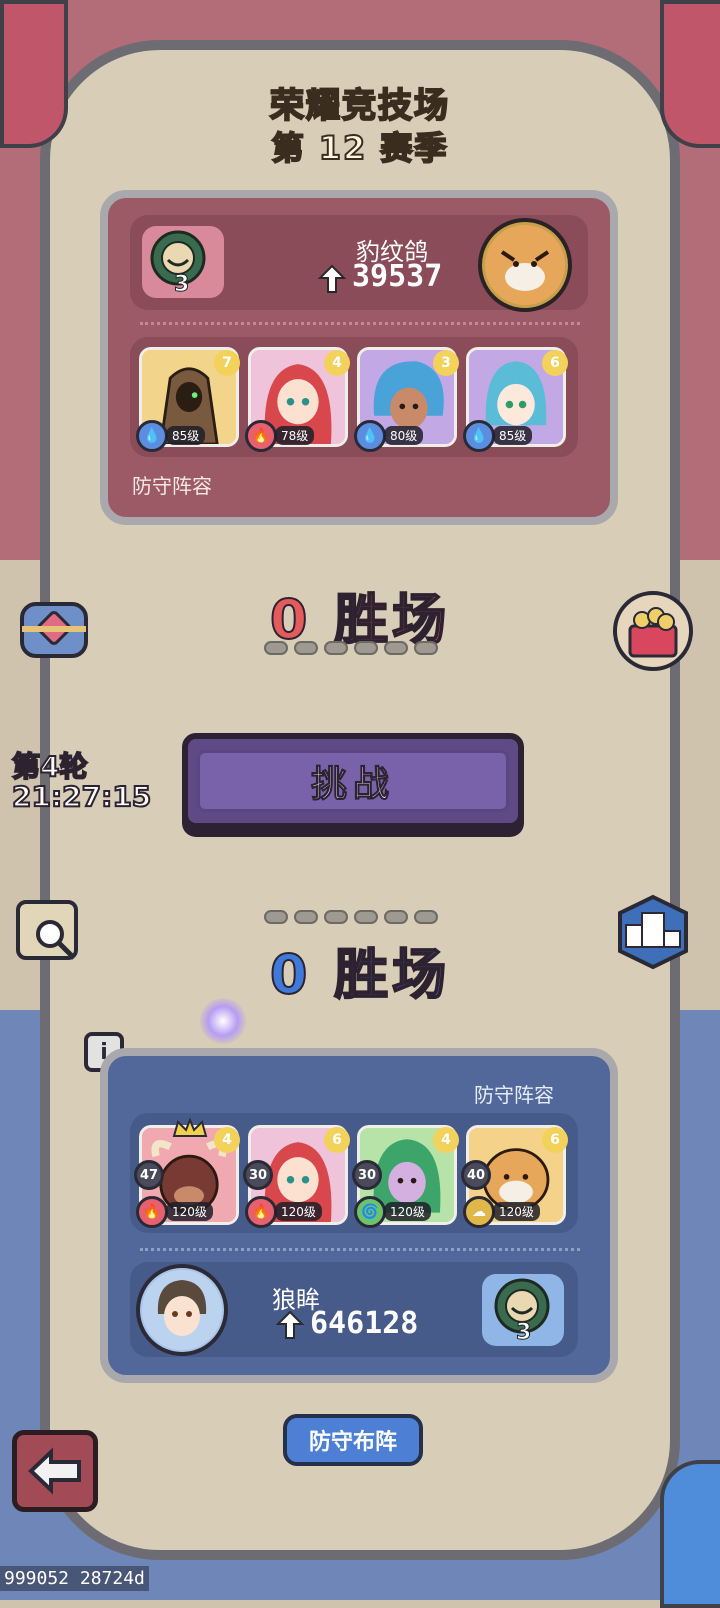 The image size is (720, 1608). I want to click on opponent-hero-1-level: 85级, so click(186, 435).